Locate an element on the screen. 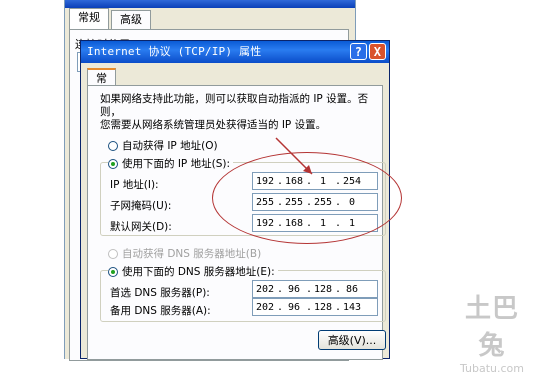  watermark-logo: 土巴兔 is located at coordinates (491, 327).